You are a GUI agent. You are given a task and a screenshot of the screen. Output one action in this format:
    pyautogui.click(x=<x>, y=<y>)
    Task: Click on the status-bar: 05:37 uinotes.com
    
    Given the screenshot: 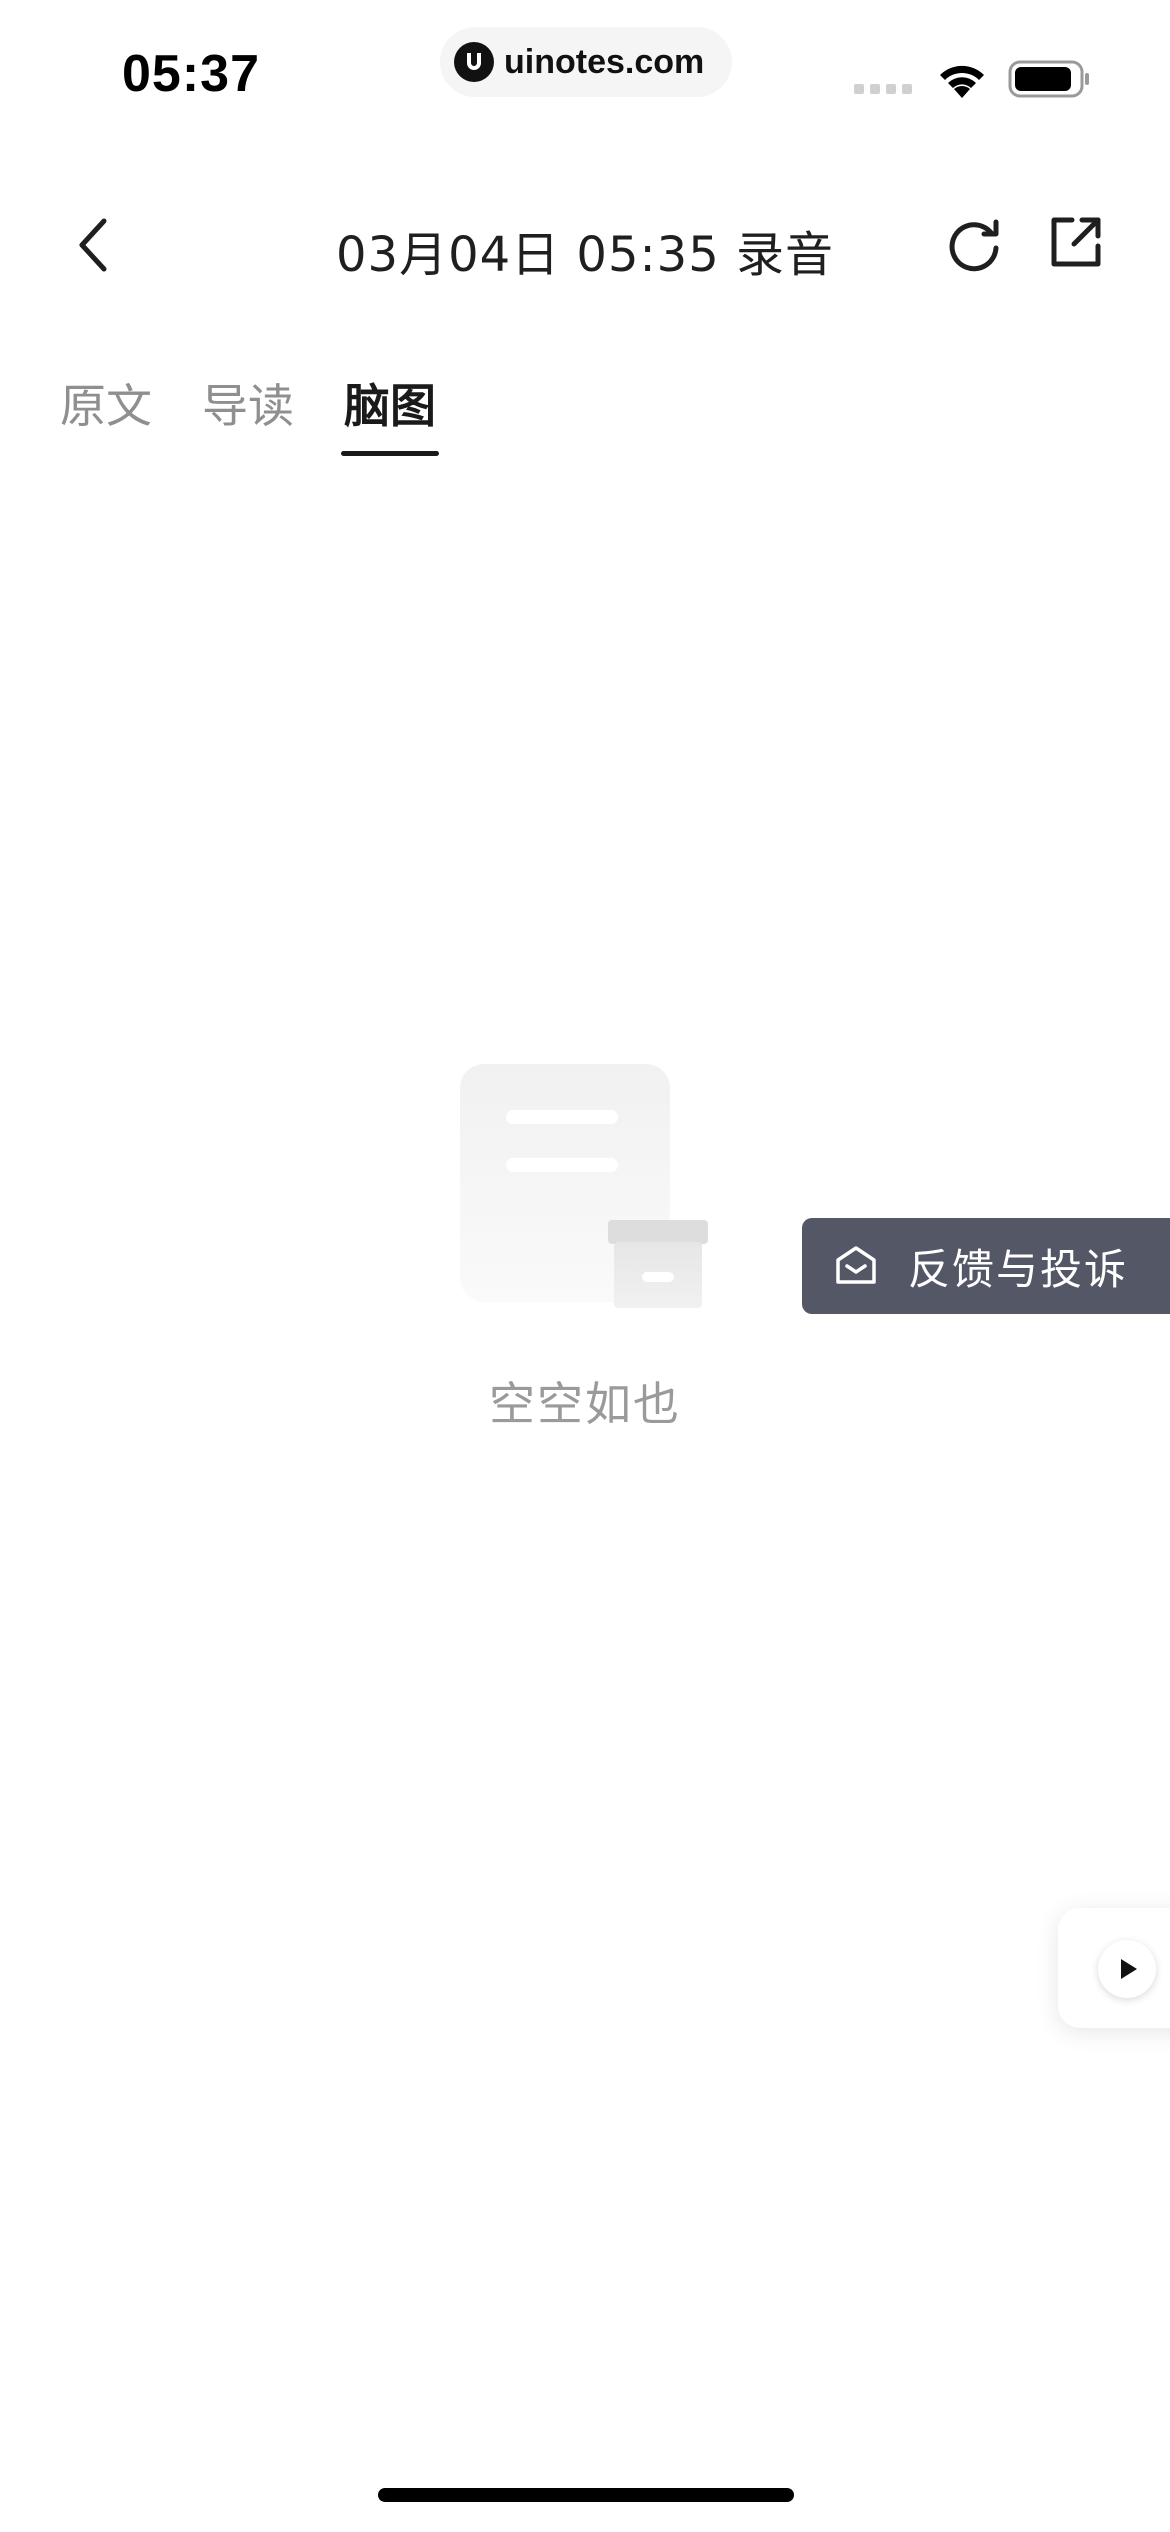 What is the action you would take?
    pyautogui.click(x=585, y=75)
    